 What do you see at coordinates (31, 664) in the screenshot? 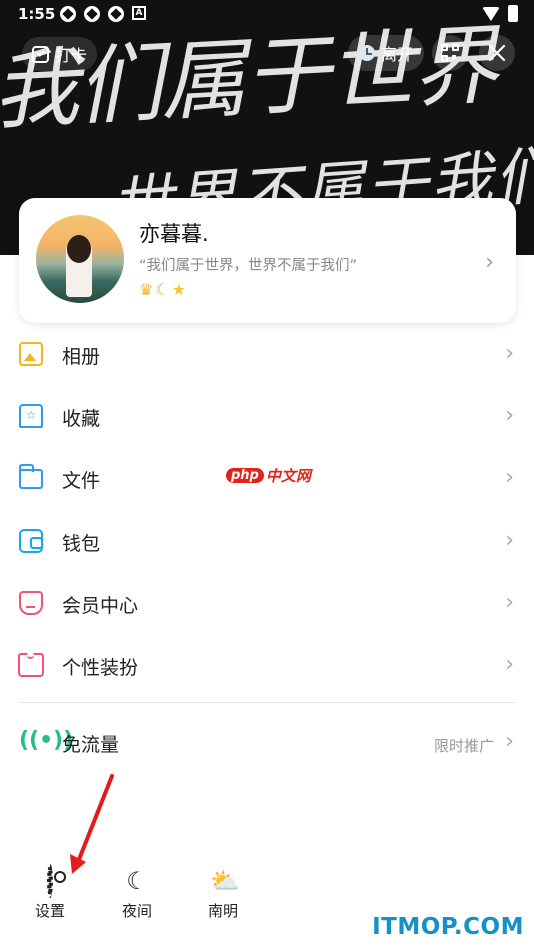
I see `dress-up-icon` at bounding box center [31, 664].